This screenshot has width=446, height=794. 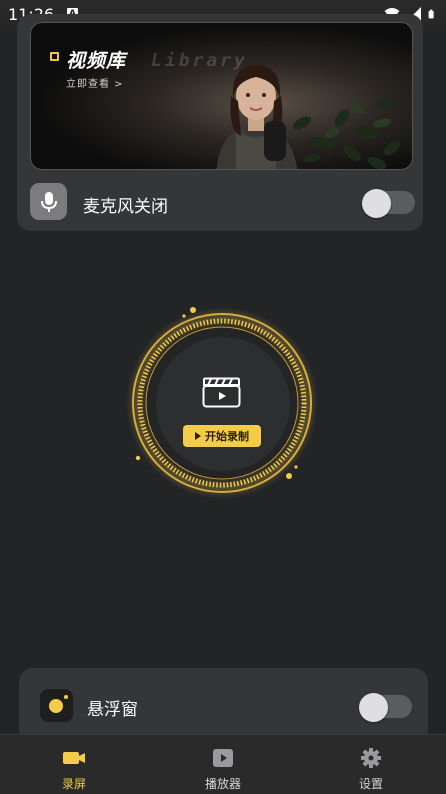 I want to click on play-icon, so click(x=223, y=758).